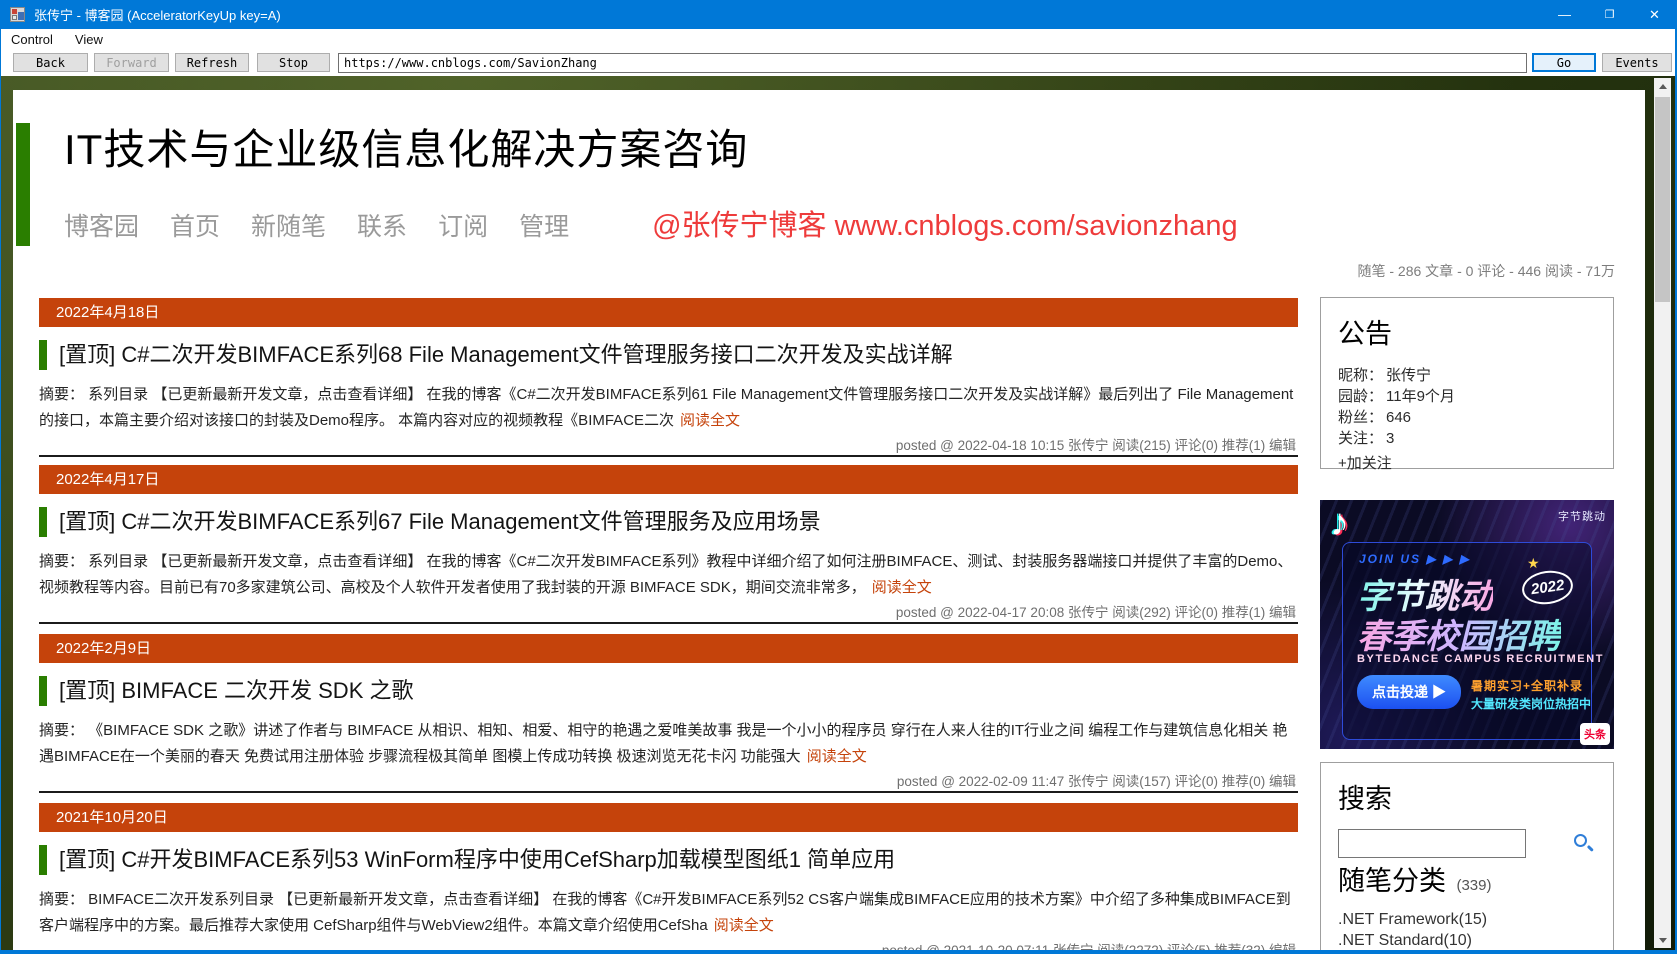 The height and width of the screenshot is (954, 1677). I want to click on scroll-down-icon, so click(1662, 940).